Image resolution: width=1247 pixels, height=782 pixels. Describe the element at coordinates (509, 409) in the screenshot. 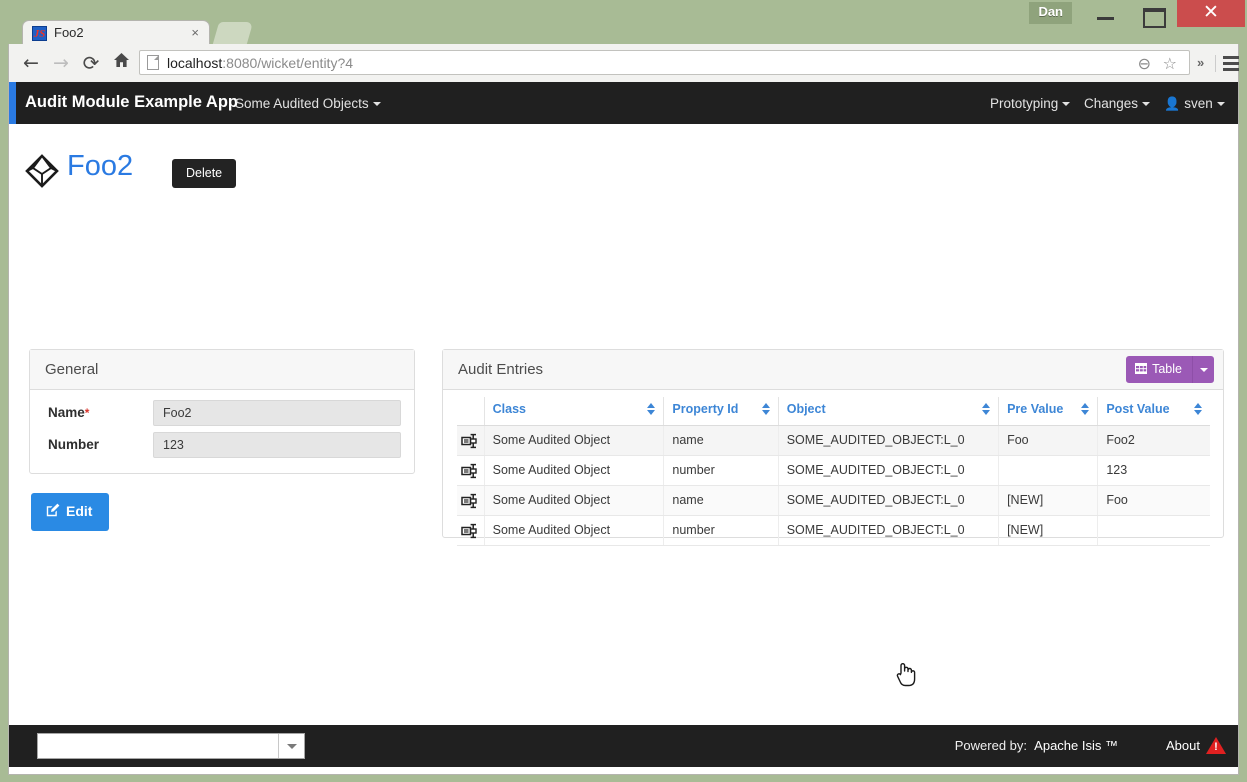

I see `column-header-label: Class` at that location.